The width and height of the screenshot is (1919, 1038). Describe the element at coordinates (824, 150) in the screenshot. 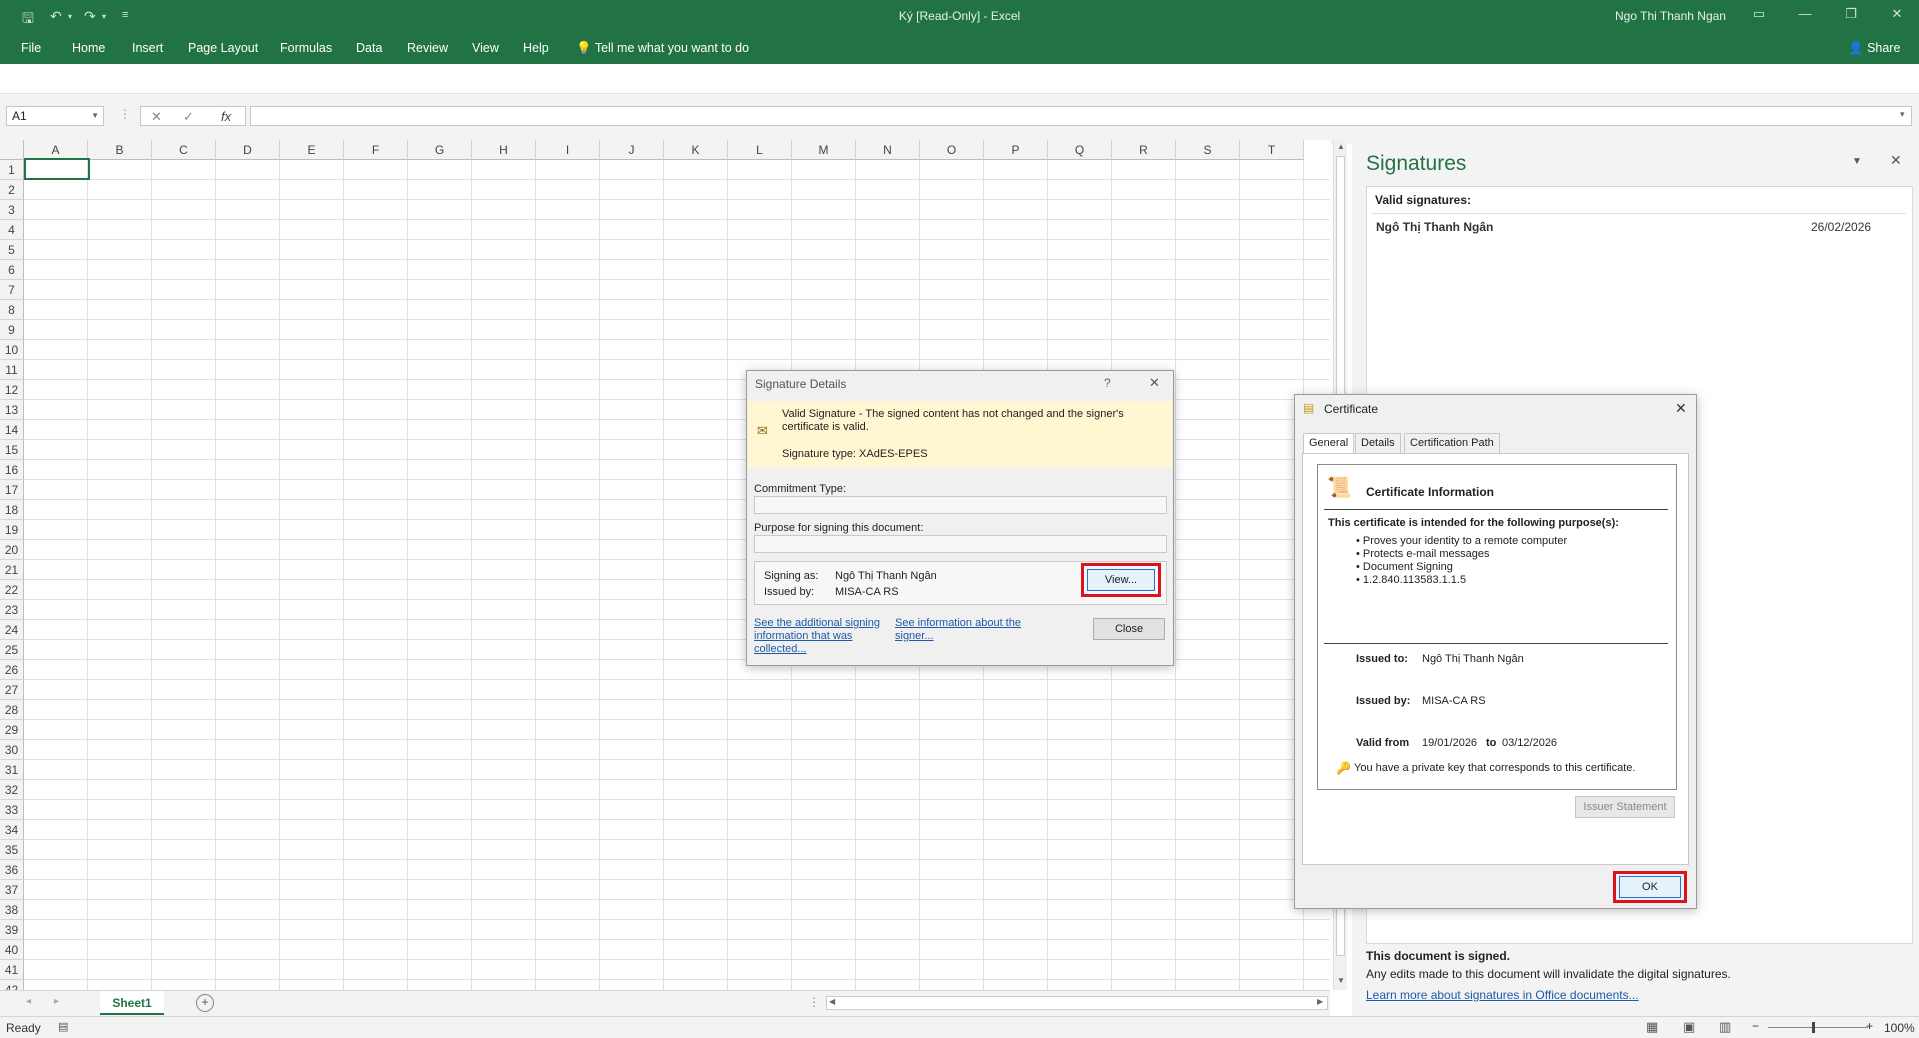

I see `column-header: M` at that location.